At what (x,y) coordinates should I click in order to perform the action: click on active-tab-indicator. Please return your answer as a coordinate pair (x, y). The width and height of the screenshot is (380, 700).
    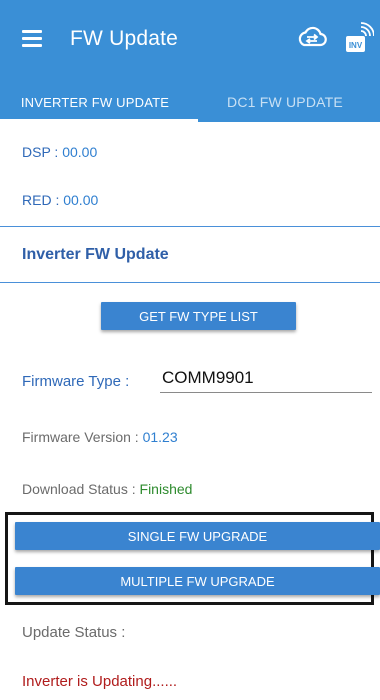
    Looking at the image, I should click on (99, 120).